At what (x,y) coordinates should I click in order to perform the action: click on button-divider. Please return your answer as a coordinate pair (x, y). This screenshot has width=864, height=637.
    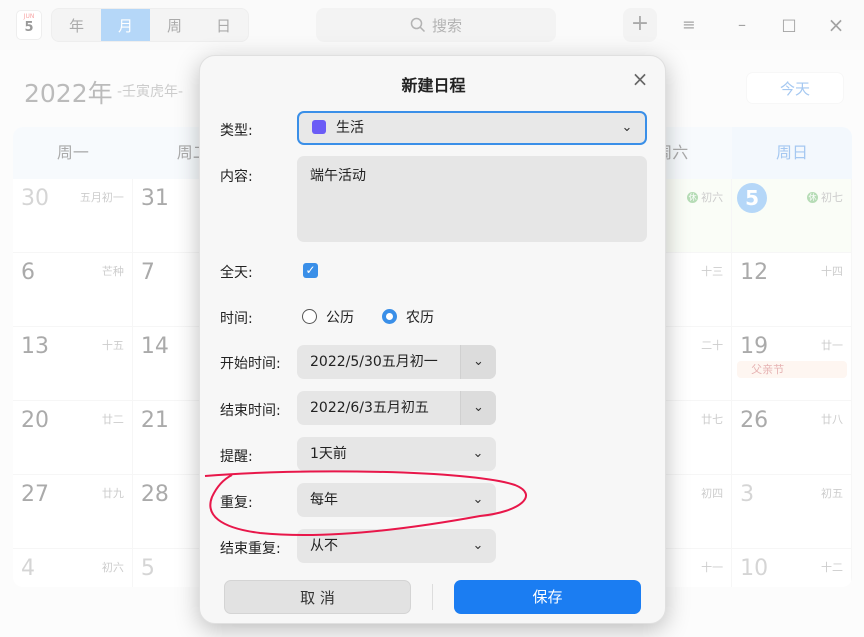
    Looking at the image, I should click on (432, 597).